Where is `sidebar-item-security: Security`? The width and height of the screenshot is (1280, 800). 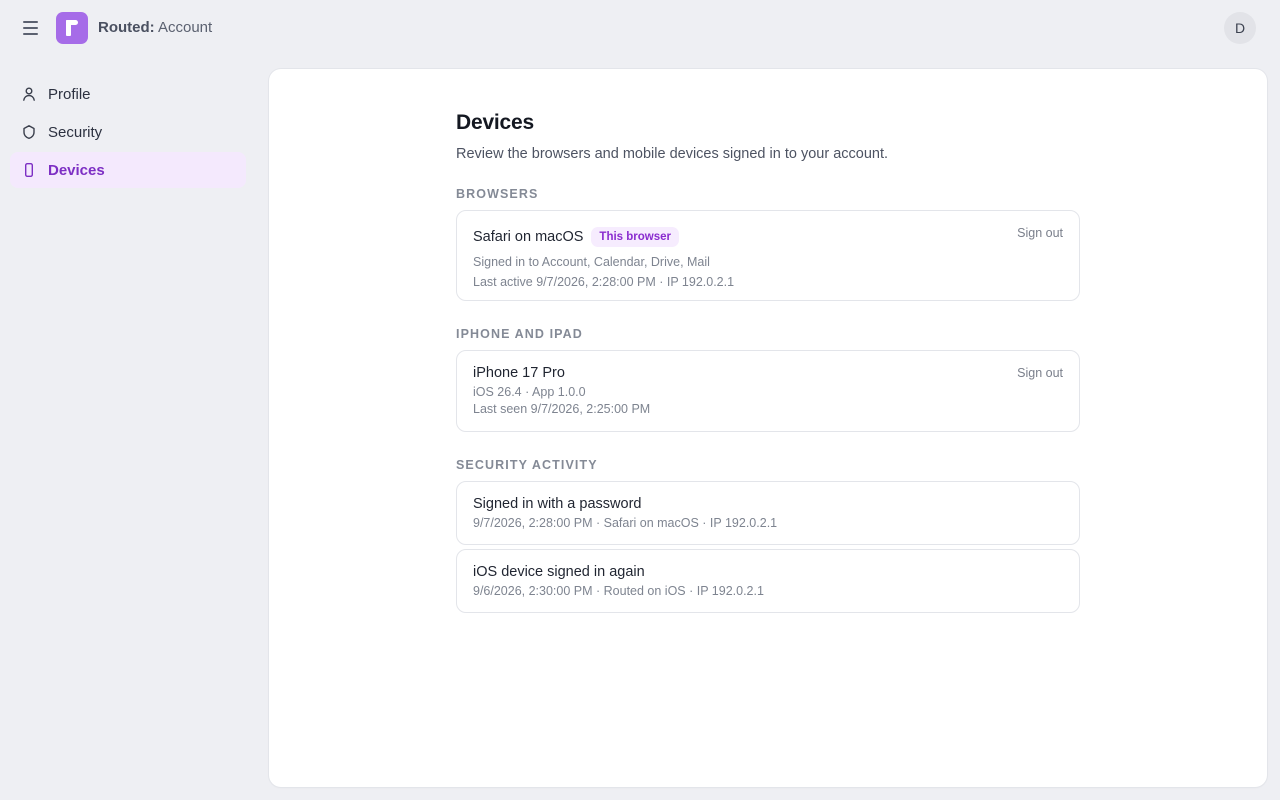 sidebar-item-security: Security is located at coordinates (128, 132).